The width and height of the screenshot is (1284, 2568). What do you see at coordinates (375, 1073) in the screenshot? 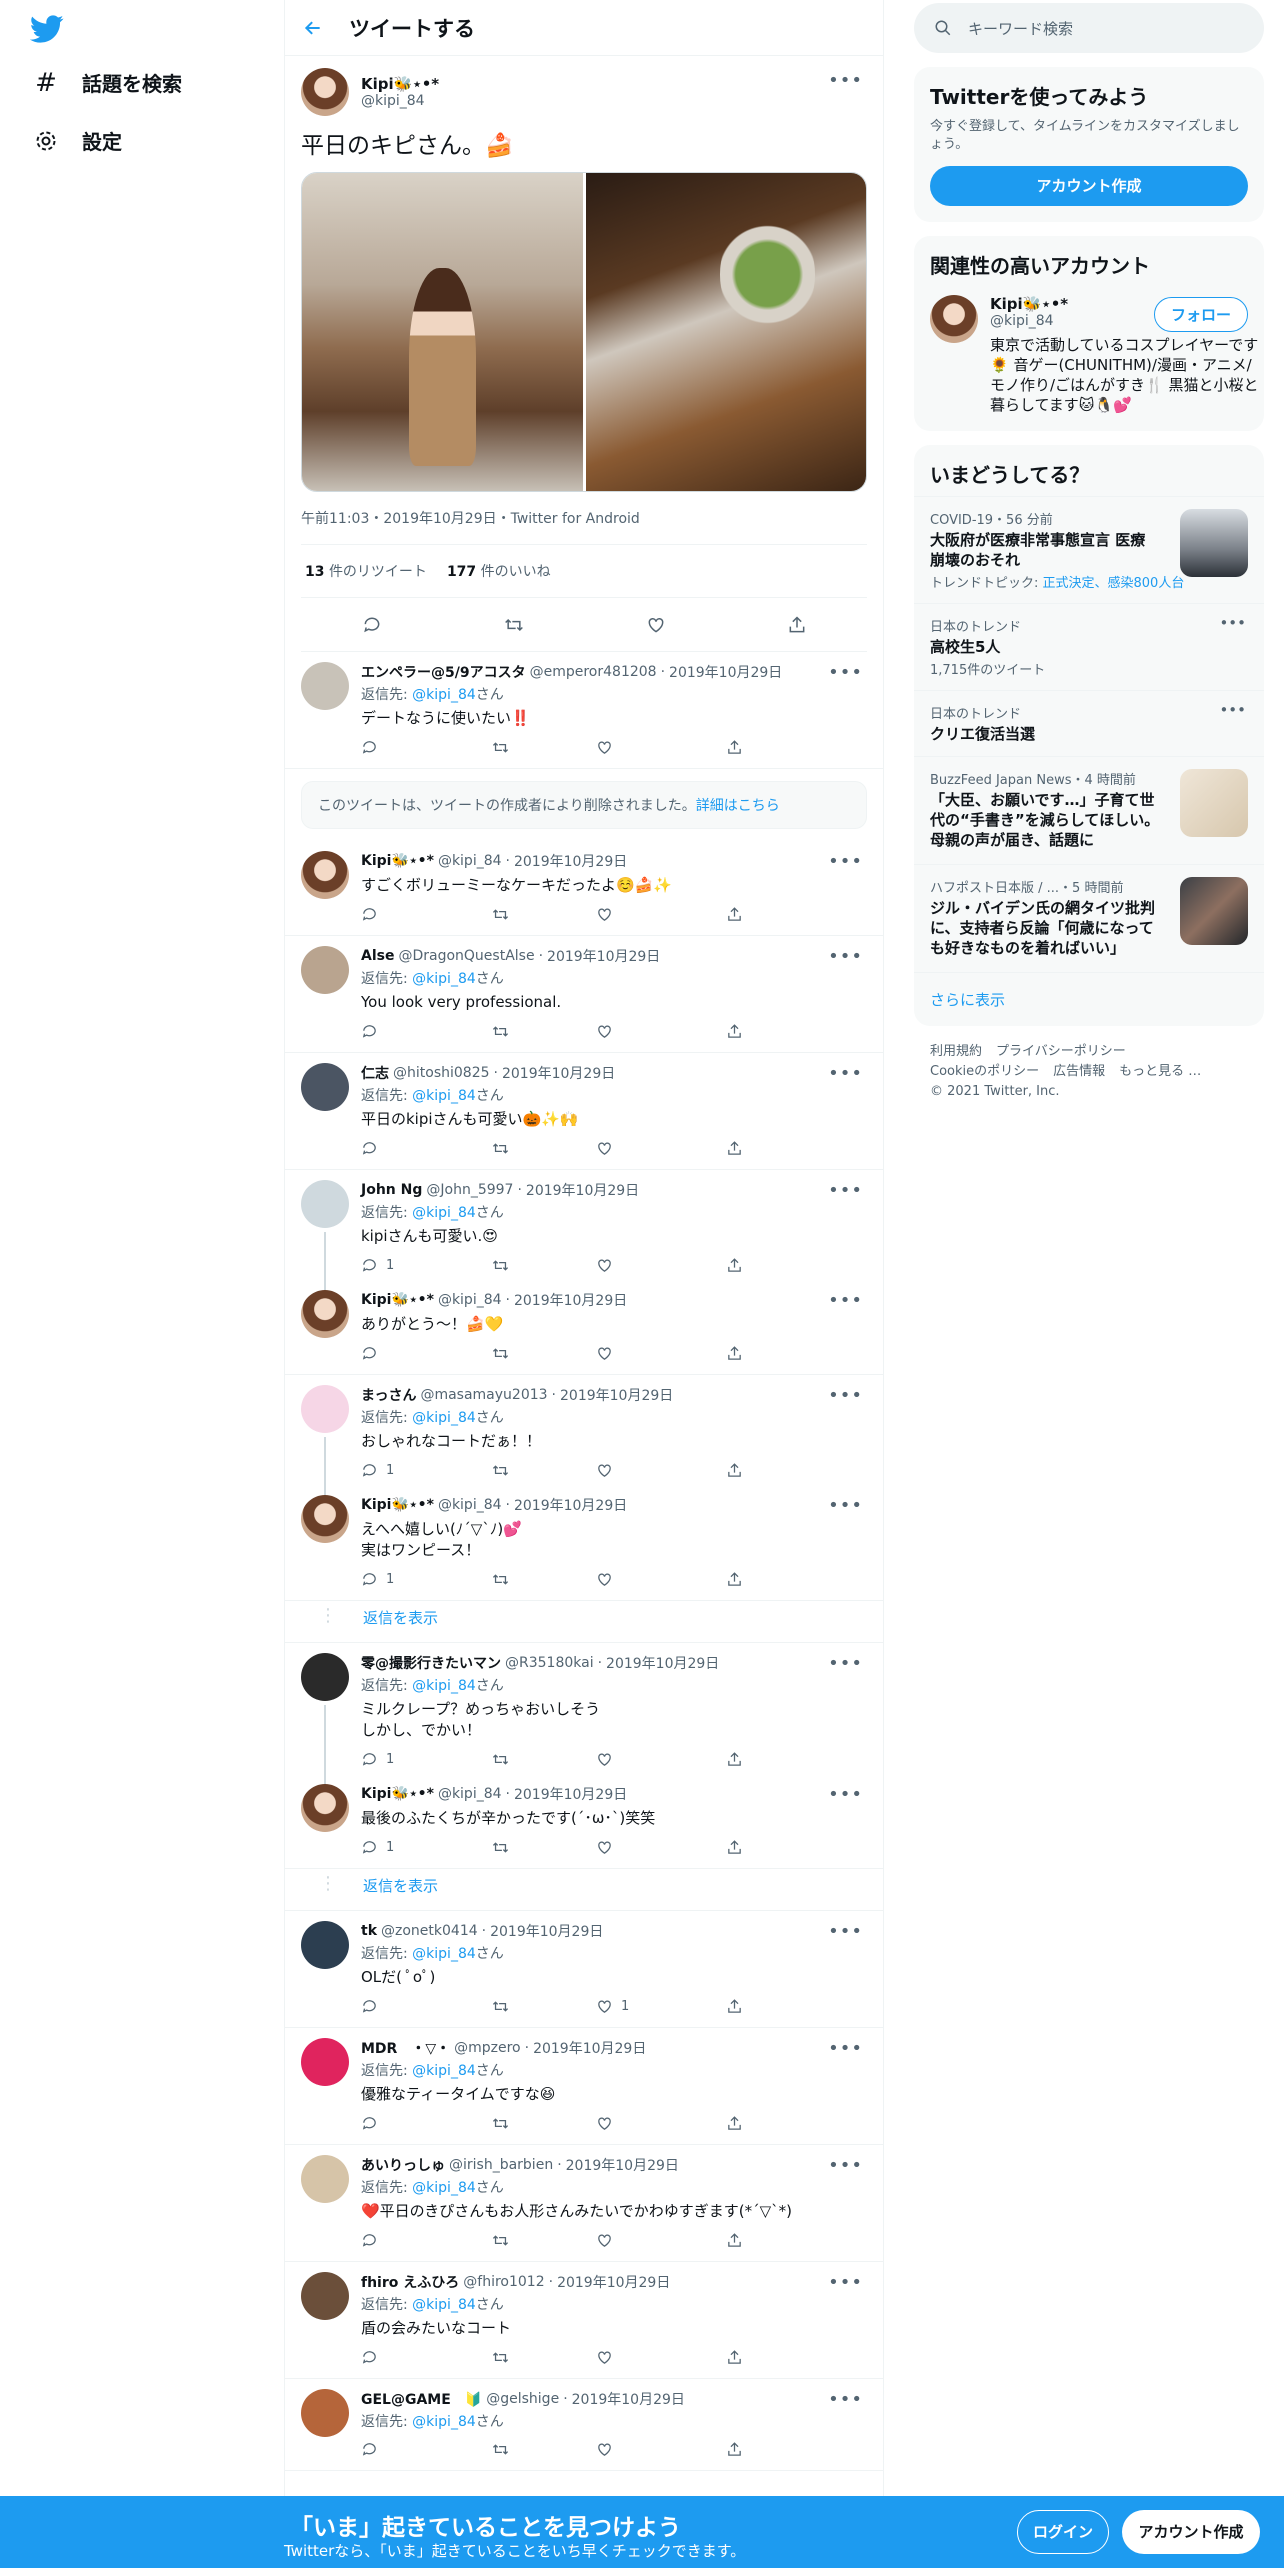
I see `author-name: 仁志` at bounding box center [375, 1073].